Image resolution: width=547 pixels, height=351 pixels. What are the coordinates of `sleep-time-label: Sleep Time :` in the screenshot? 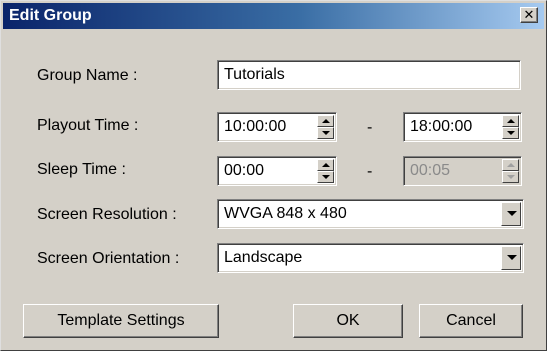 It's located at (81, 169).